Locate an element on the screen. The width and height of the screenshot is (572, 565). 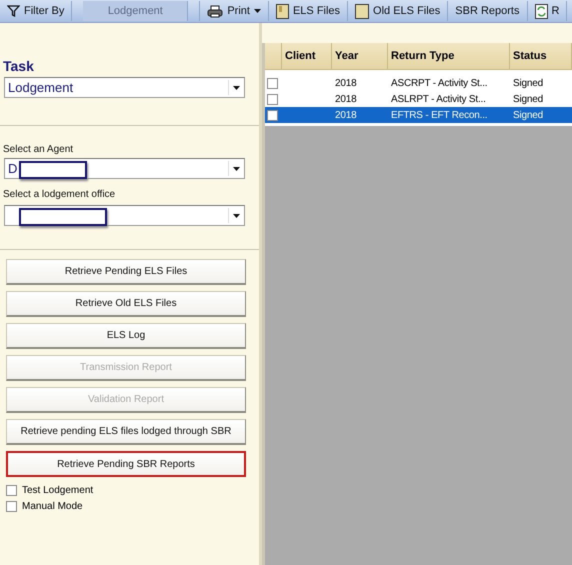
toolbar-button: R is located at coordinates (548, 11).